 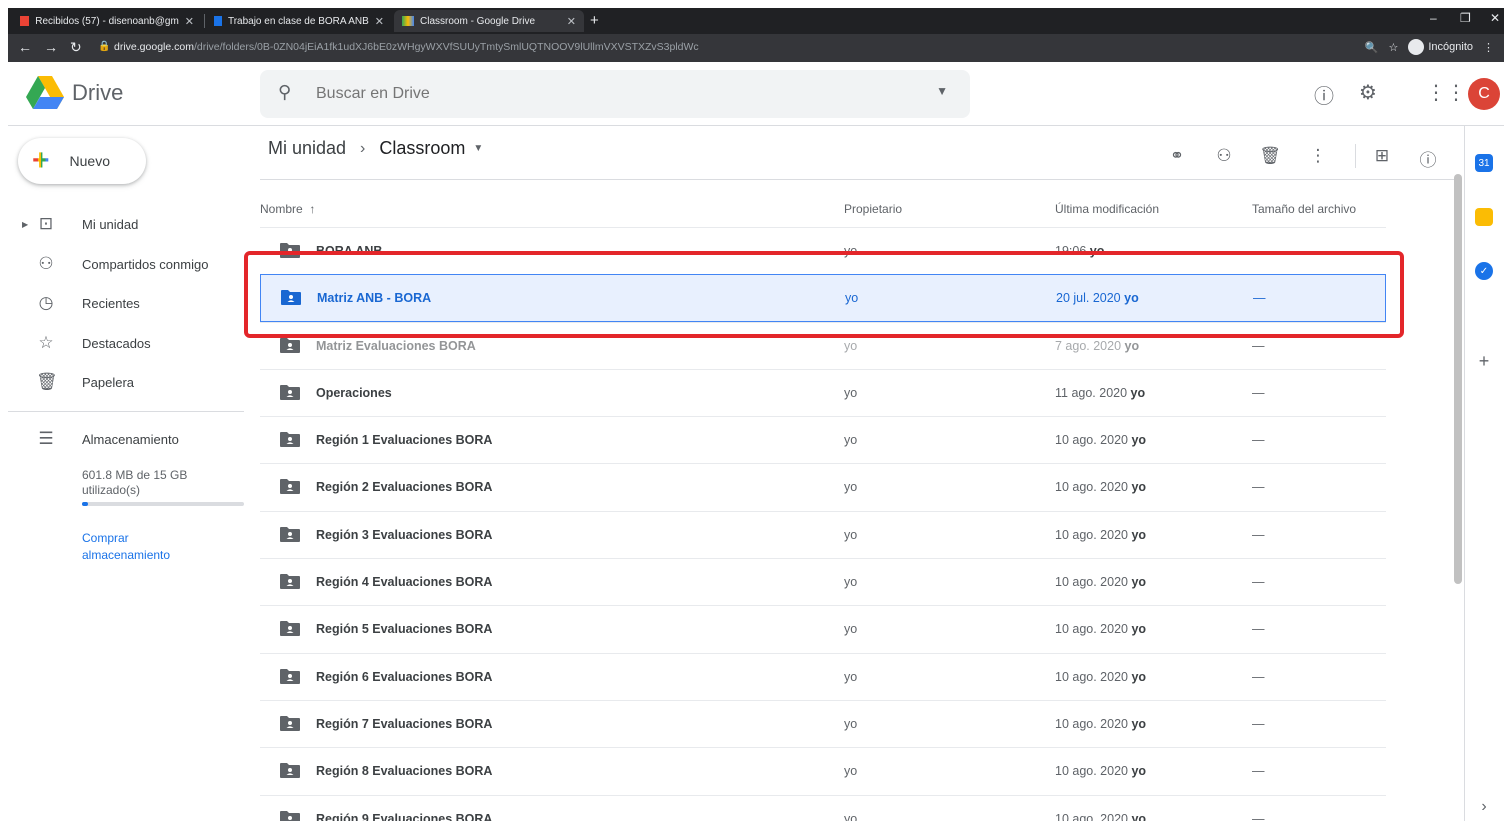 I want to click on file-name: Operaciones, so click(x=354, y=392).